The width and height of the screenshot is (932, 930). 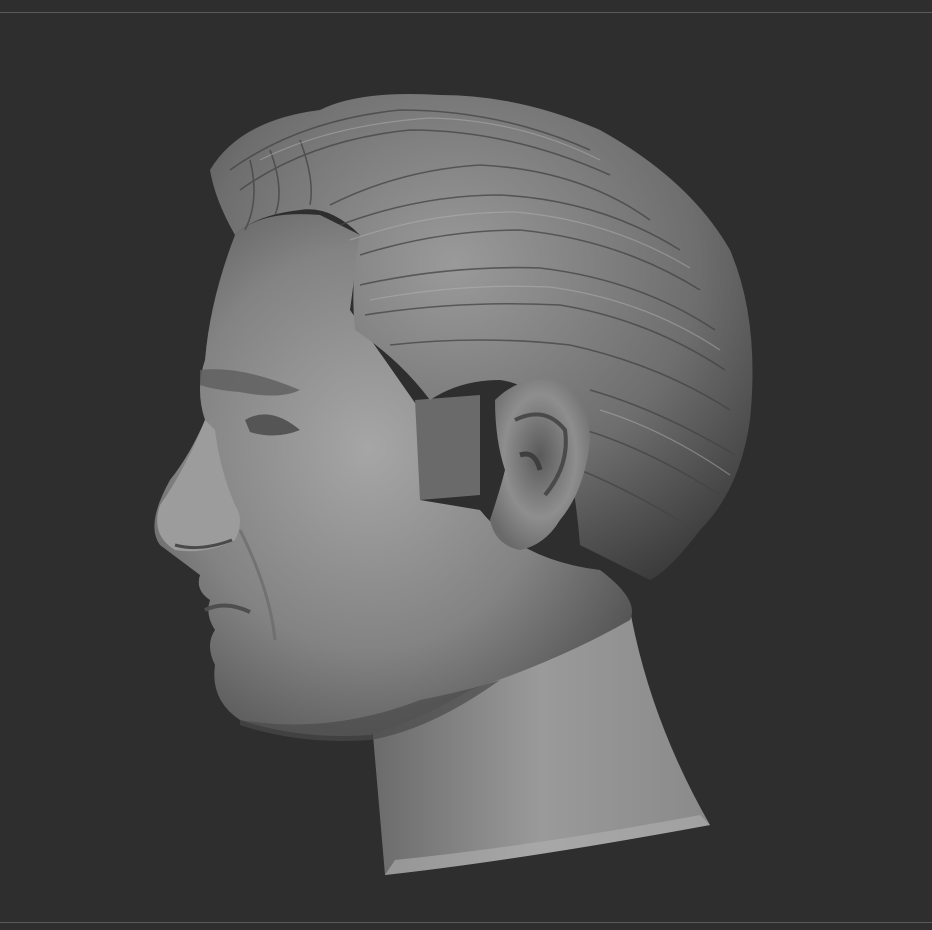 I want to click on sideburn-mesh, so click(x=447, y=447).